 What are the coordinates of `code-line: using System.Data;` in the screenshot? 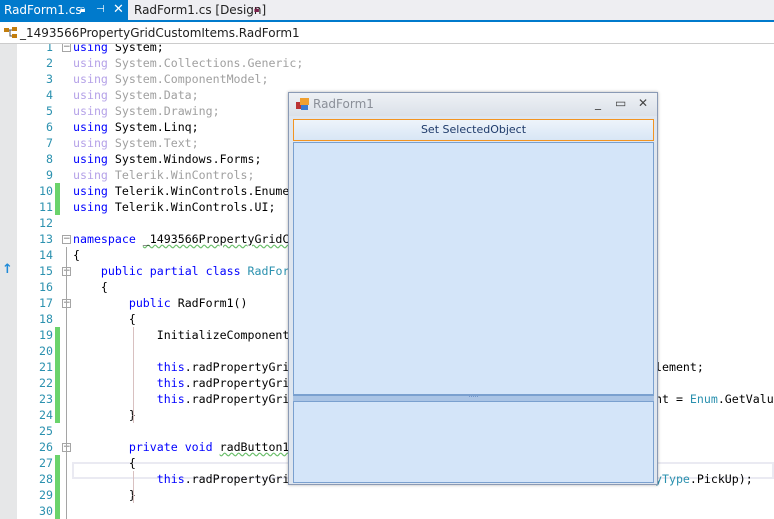 It's located at (136, 95).